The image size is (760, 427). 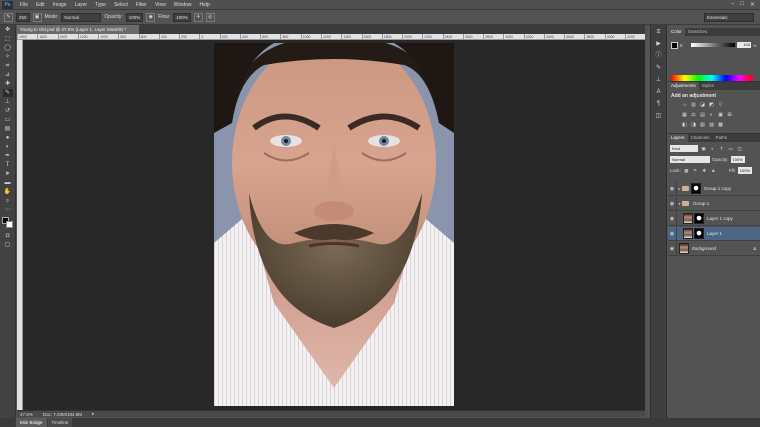 What do you see at coordinates (8, 120) in the screenshot?
I see `eraser-tool-icon: ▭` at bounding box center [8, 120].